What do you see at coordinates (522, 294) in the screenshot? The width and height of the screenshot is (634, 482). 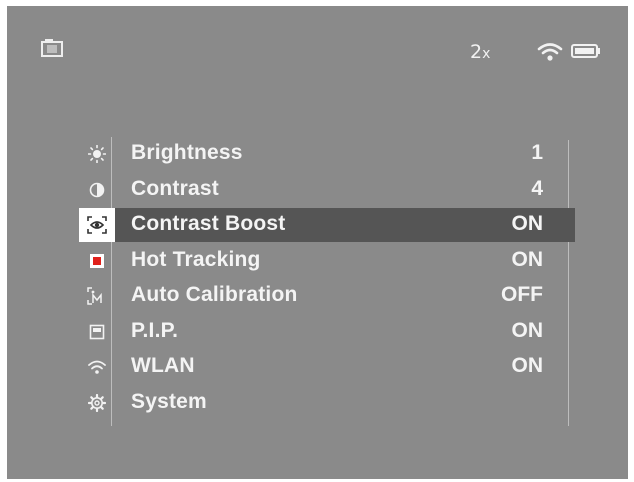 I see `menu-item-value: OFF` at bounding box center [522, 294].